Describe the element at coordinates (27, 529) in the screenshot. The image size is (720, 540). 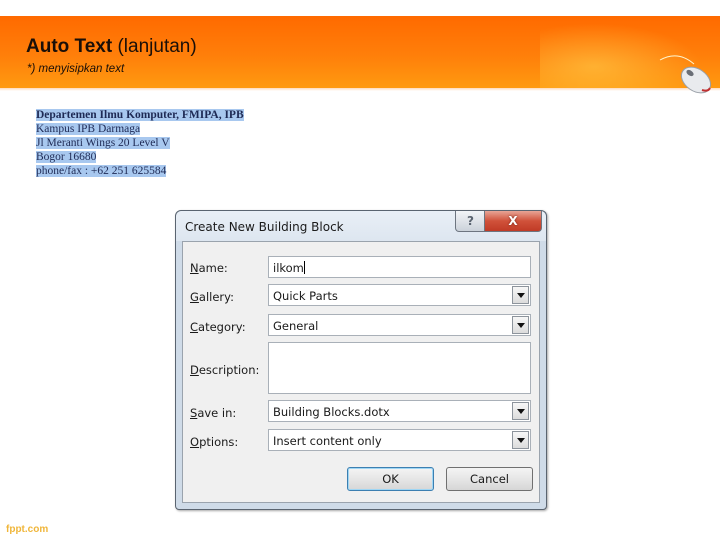
I see `footer-brand: fppt.com` at that location.